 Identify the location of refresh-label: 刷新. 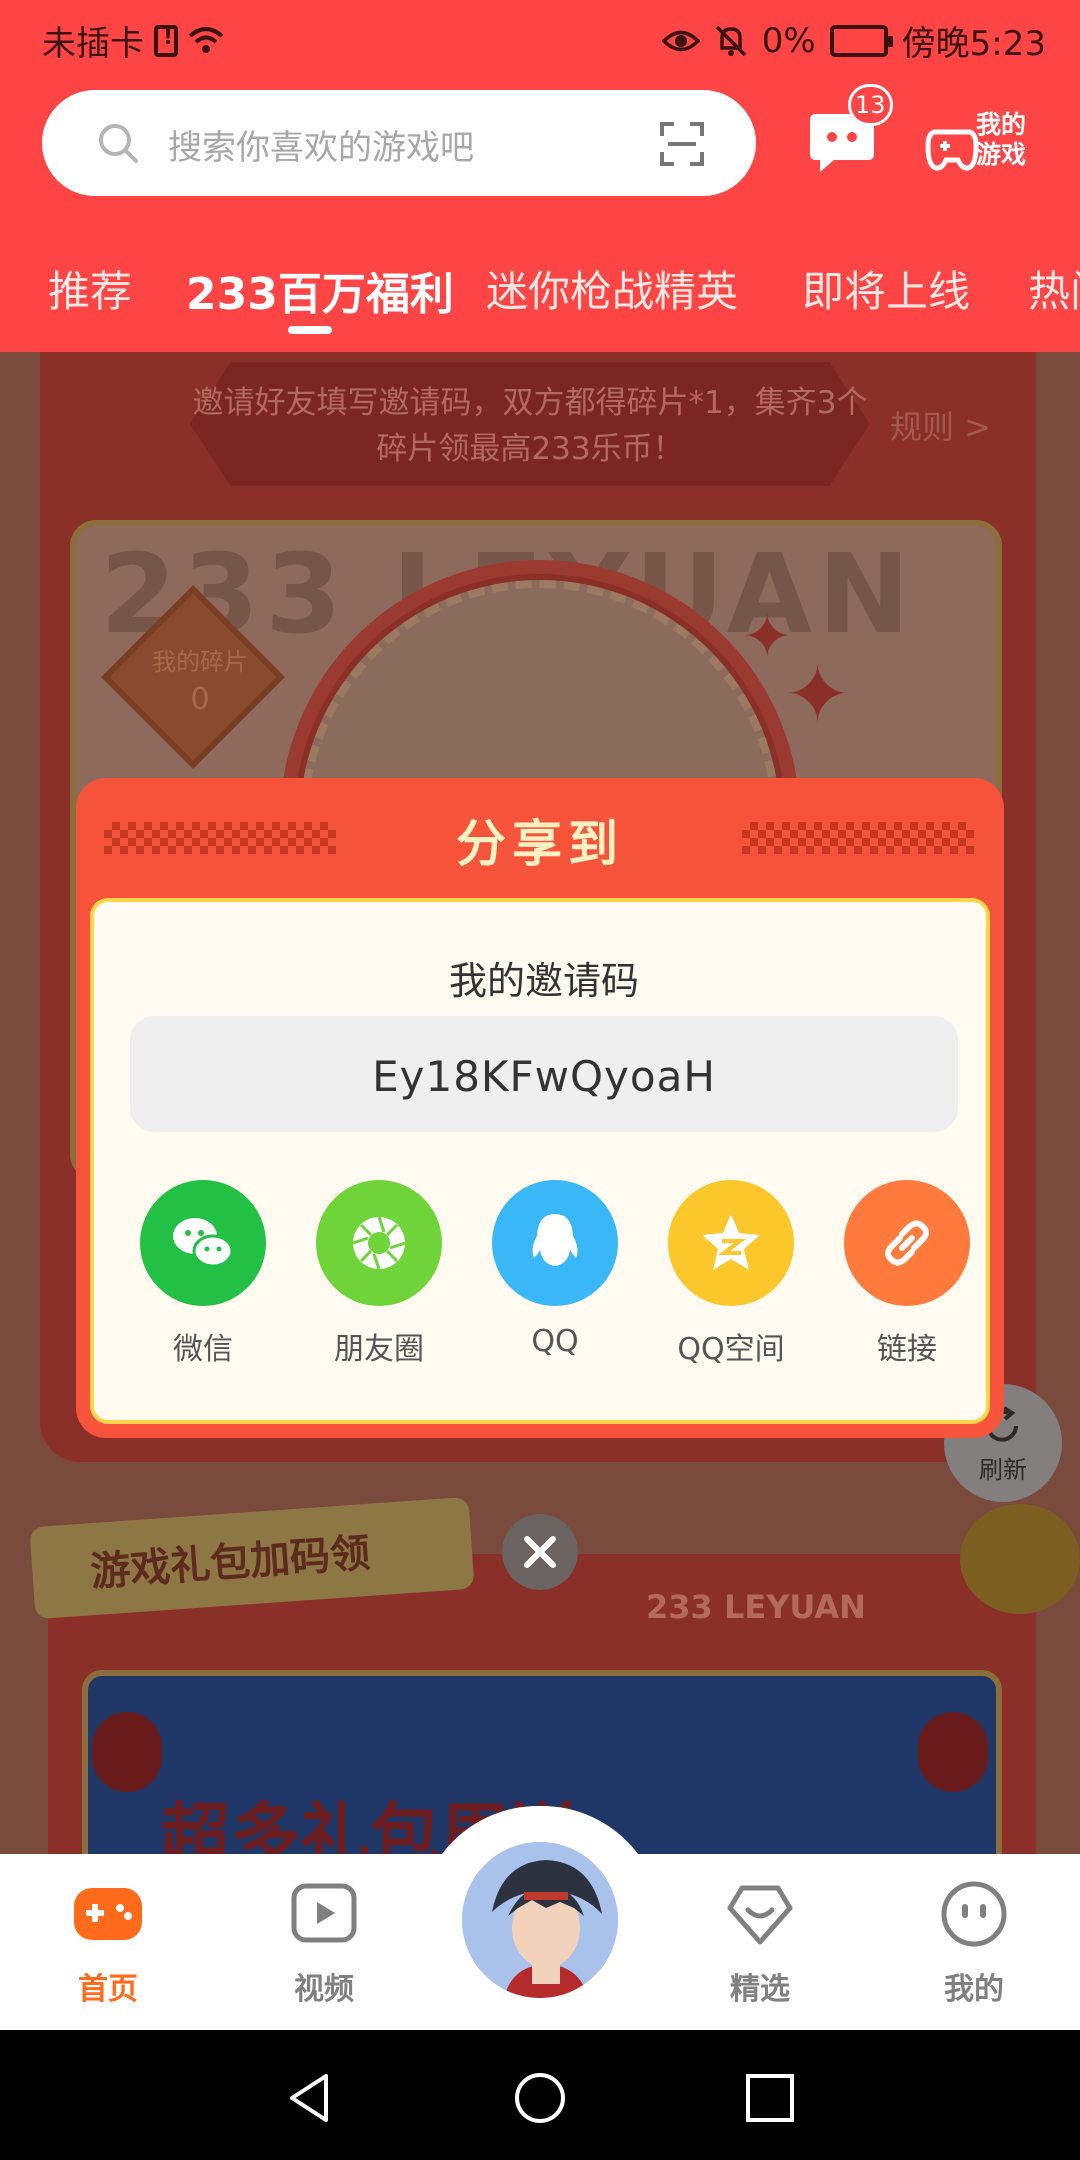
(1003, 1470).